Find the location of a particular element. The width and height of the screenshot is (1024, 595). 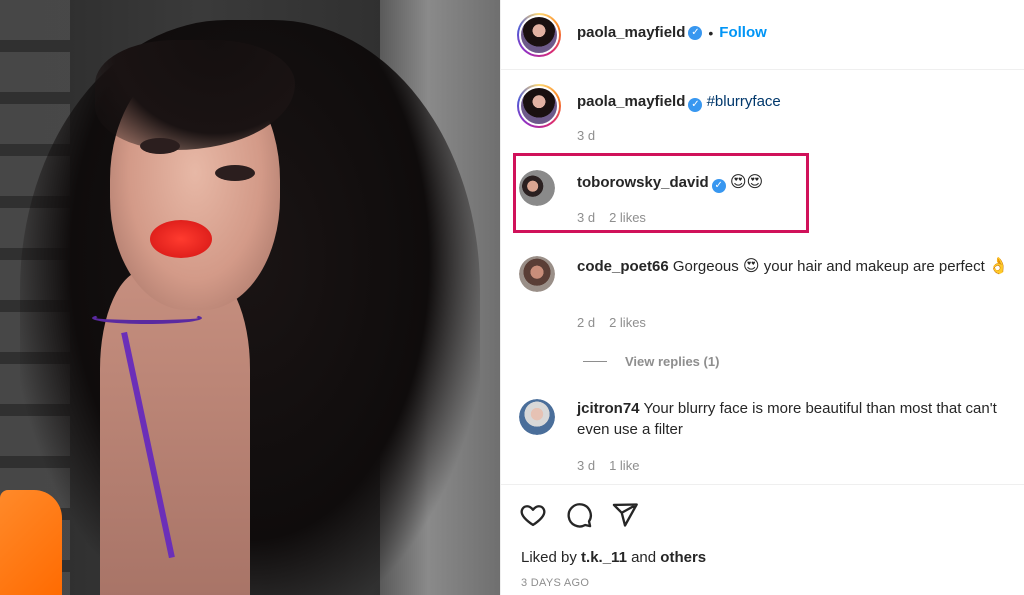

comment-username: jcitron74 is located at coordinates (608, 408).